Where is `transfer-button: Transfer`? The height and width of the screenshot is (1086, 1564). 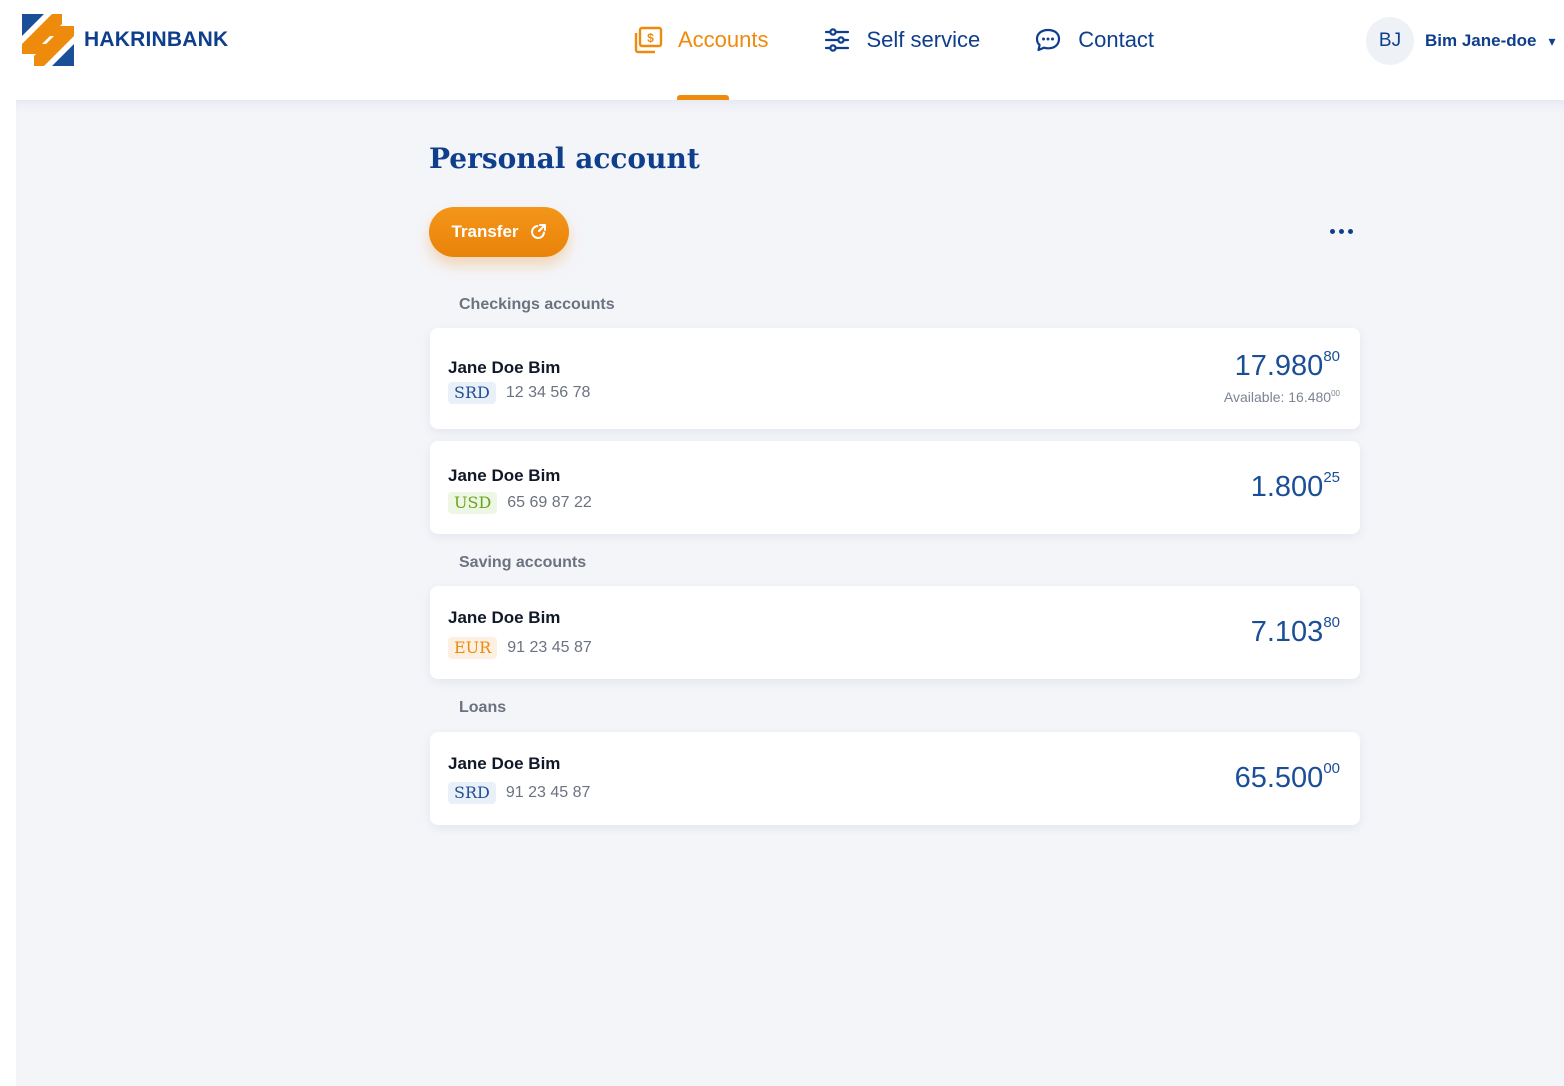
transfer-button: Transfer is located at coordinates (499, 232).